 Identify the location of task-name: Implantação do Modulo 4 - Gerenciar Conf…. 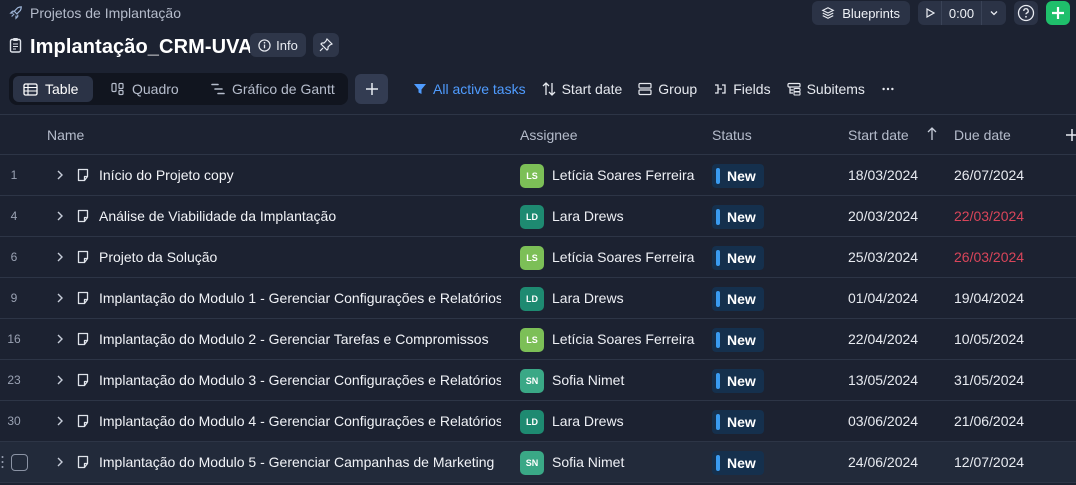
(300, 421).